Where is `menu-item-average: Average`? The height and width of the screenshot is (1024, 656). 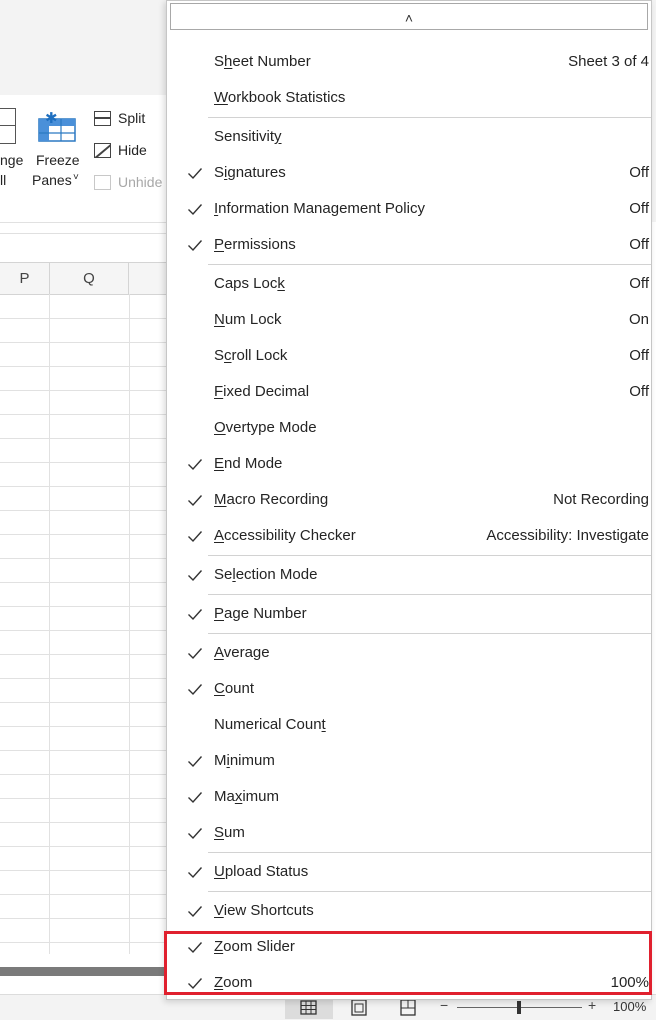
menu-item-average: Average is located at coordinates (409, 653).